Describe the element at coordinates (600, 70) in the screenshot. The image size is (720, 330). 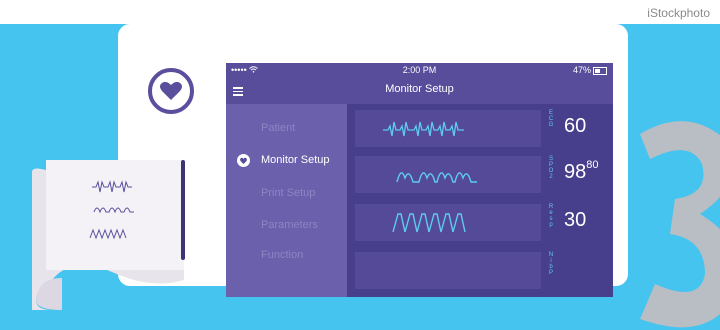
I see `battery-icon` at that location.